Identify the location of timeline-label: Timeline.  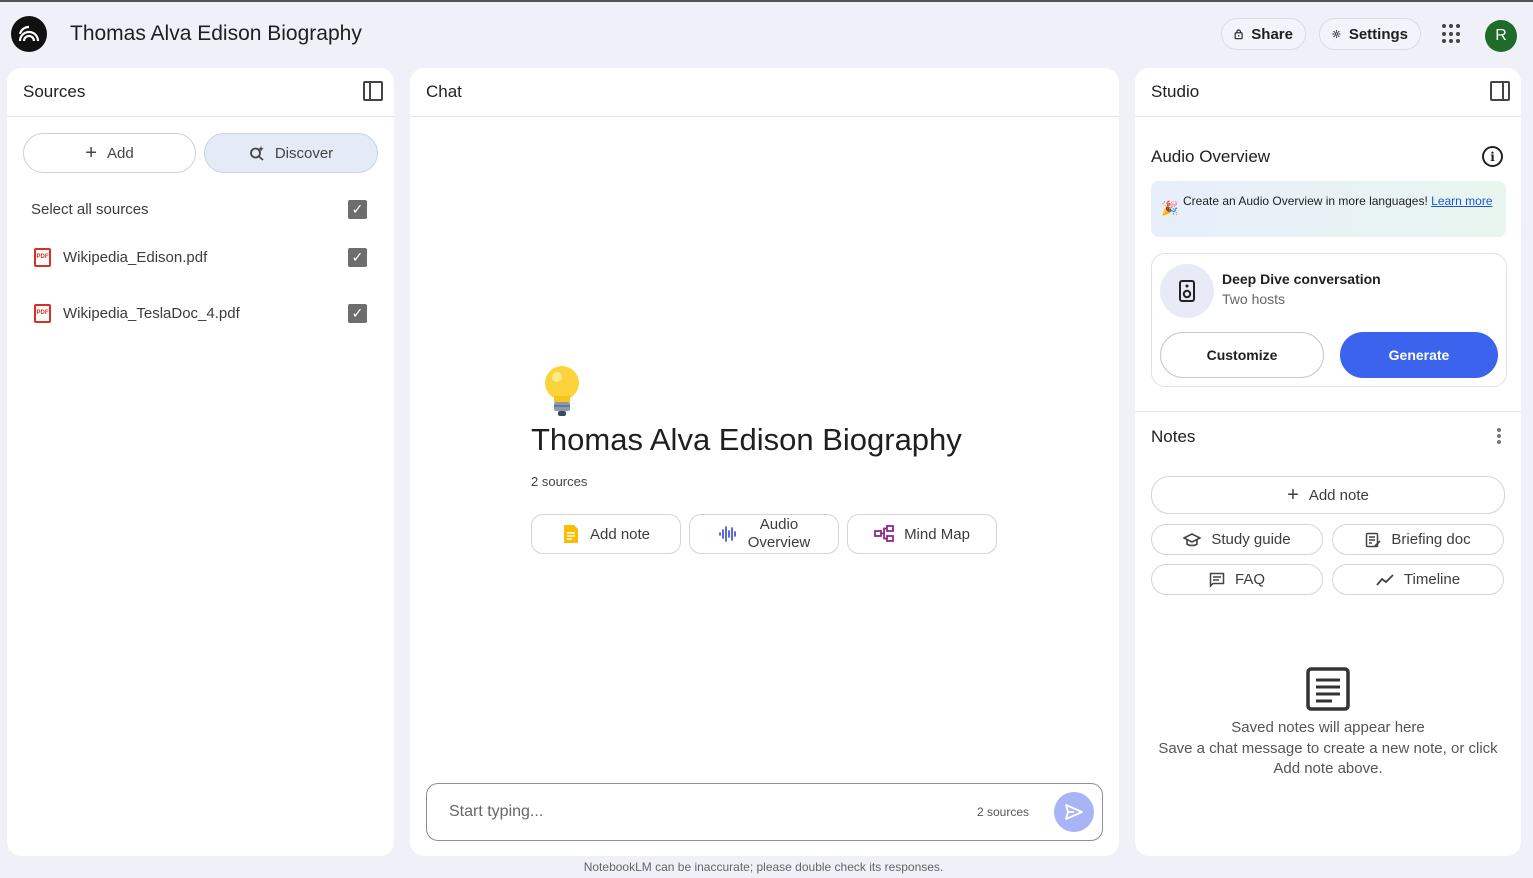
(1432, 579).